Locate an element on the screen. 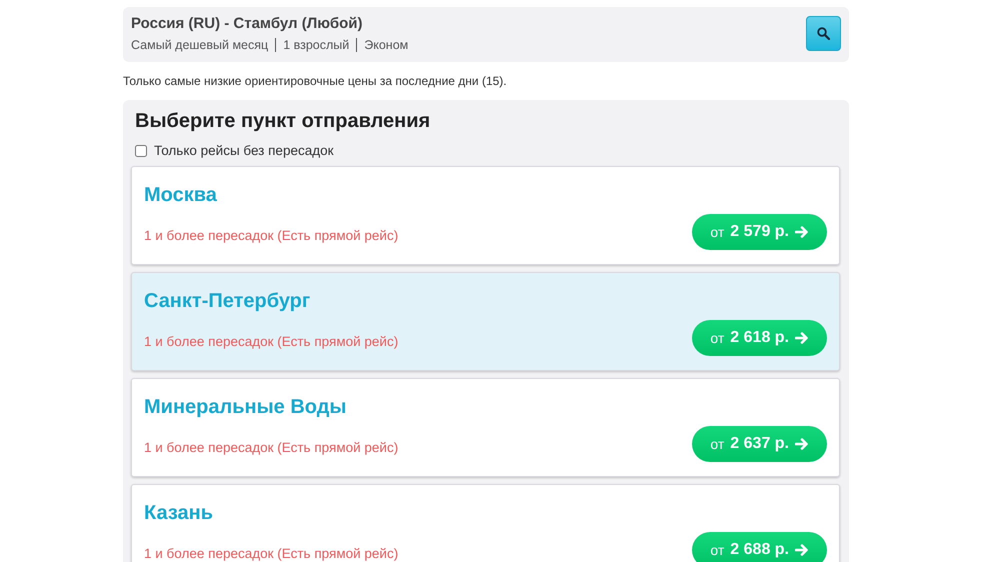 Image resolution: width=1000 pixels, height=562 pixels. destination-card: Минеральные Воды 1 и более пересадок (Есть прямой рейс) от 2 637 р. is located at coordinates (485, 427).